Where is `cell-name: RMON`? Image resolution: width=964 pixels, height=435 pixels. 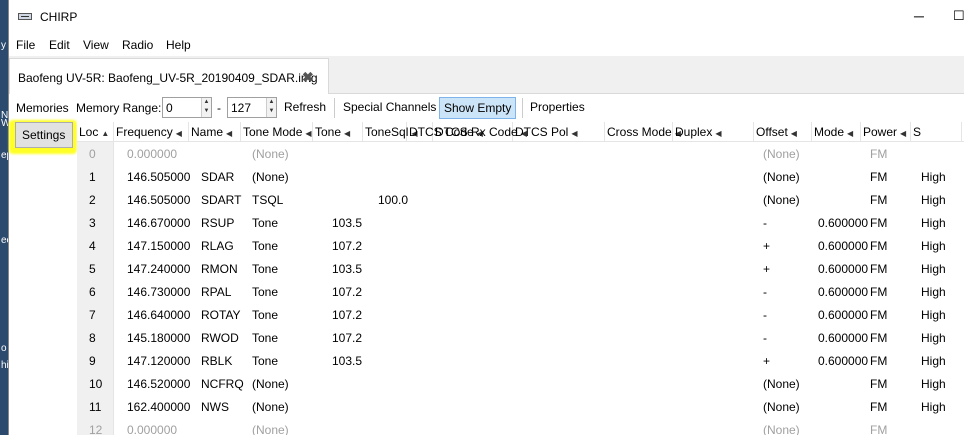
cell-name: RMON is located at coordinates (219, 269).